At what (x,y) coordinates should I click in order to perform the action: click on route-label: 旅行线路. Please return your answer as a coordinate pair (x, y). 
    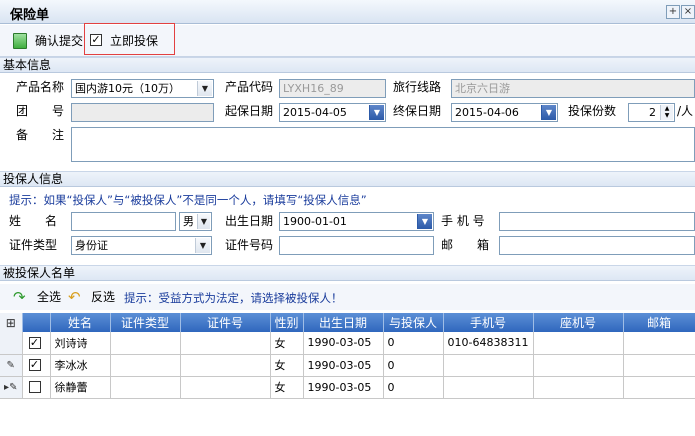
    Looking at the image, I should click on (417, 87).